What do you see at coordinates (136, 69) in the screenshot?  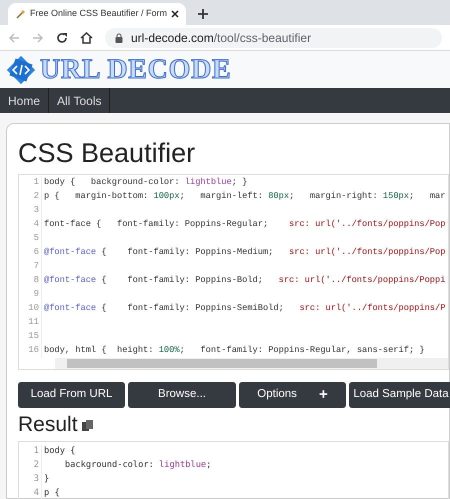 I see `logo-text: URL DECODE` at bounding box center [136, 69].